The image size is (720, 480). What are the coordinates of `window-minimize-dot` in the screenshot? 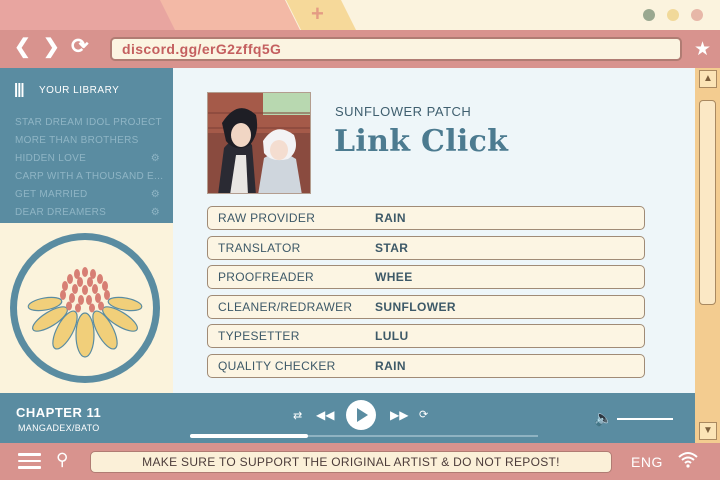 It's located at (649, 15).